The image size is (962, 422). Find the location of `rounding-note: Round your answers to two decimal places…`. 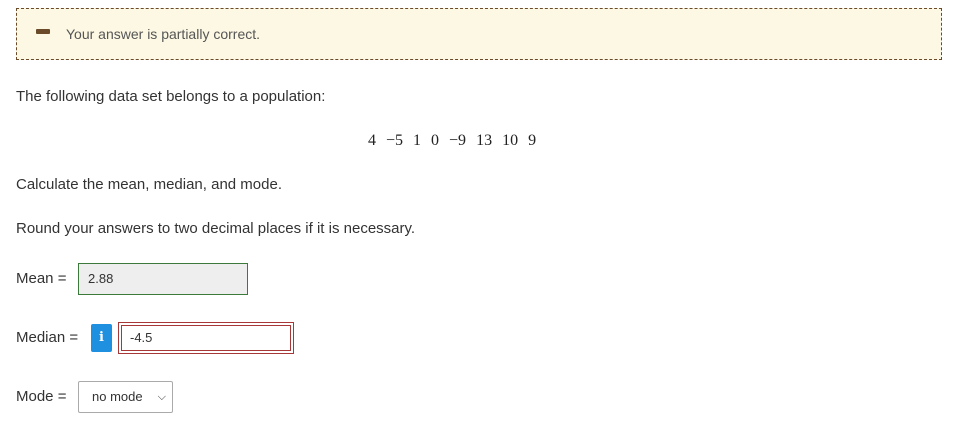

rounding-note: Round your answers to two decimal places… is located at coordinates (216, 228).